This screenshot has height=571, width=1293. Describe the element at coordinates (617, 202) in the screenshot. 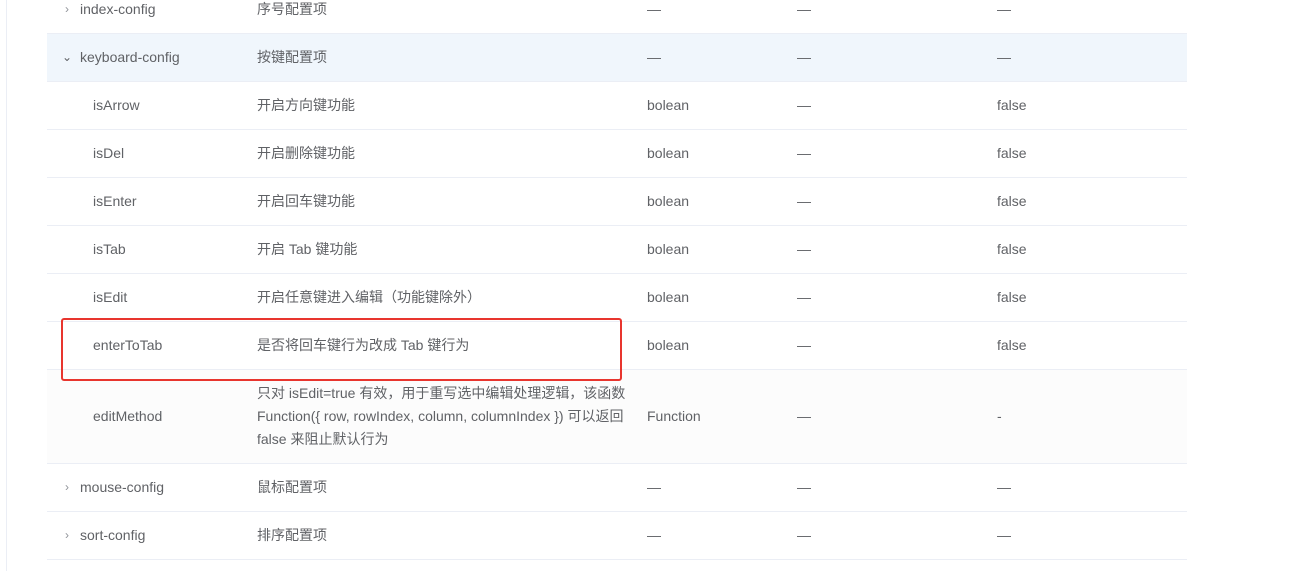

I see `table-row-isEnter: isEnter 开启回车键功能 bolean — false` at that location.